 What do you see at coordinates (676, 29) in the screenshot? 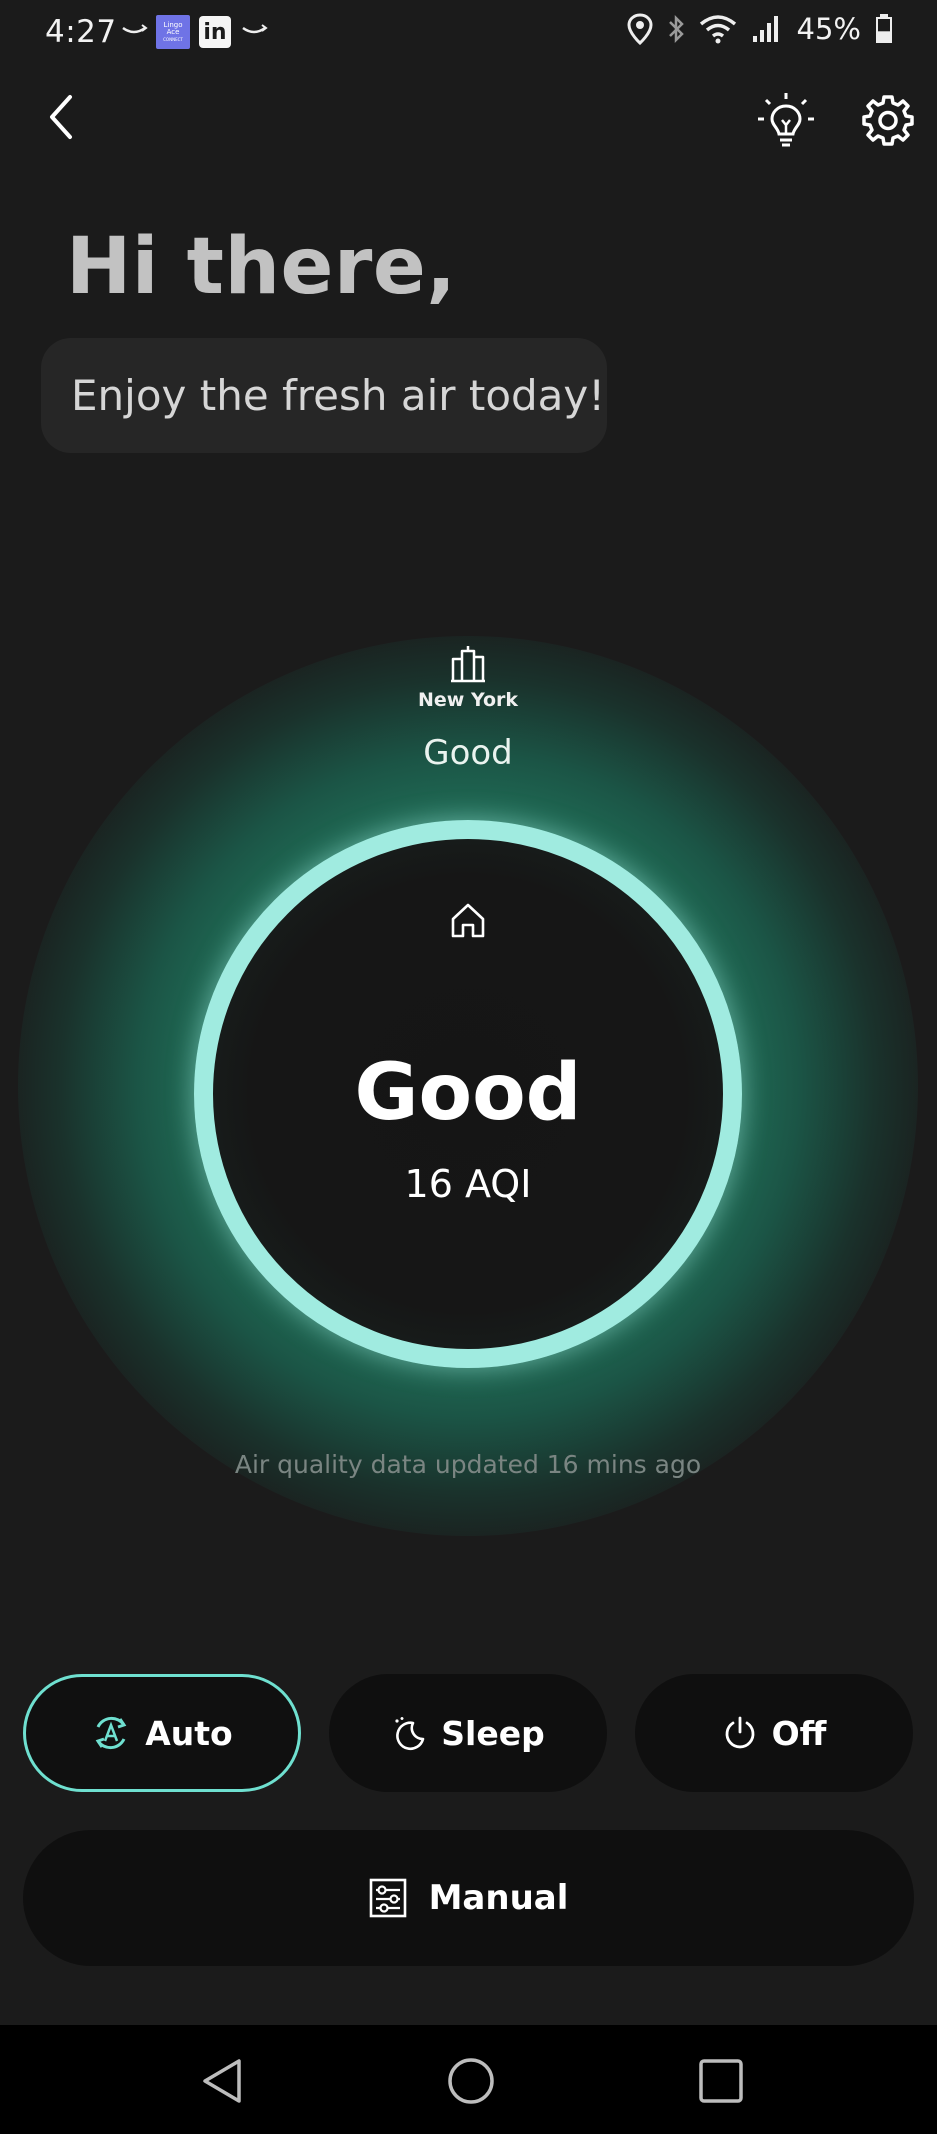
I see `bluetooth-icon` at bounding box center [676, 29].